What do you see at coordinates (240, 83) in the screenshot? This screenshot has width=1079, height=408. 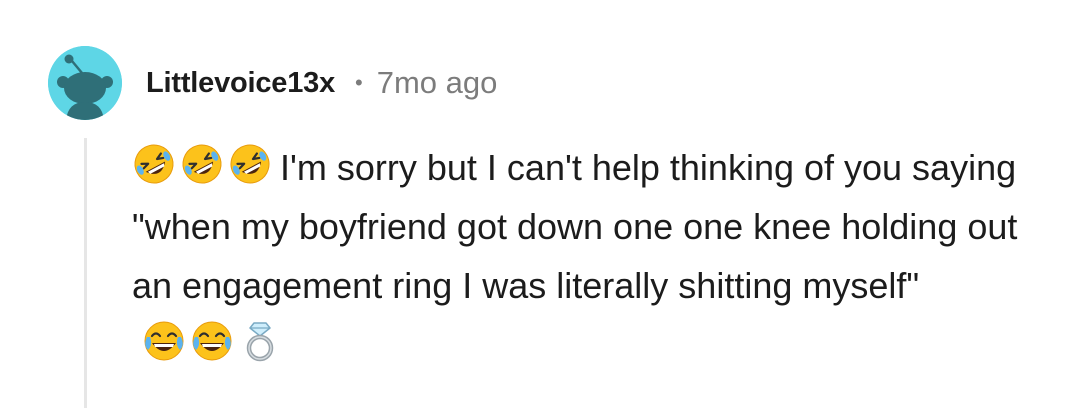 I see `username: Littlevoice13x` at bounding box center [240, 83].